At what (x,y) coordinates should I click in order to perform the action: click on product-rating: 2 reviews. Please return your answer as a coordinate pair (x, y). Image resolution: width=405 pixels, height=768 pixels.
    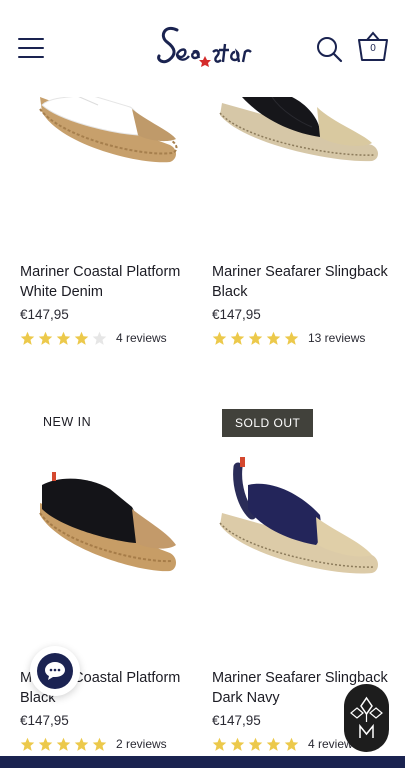
    Looking at the image, I should click on (93, 744).